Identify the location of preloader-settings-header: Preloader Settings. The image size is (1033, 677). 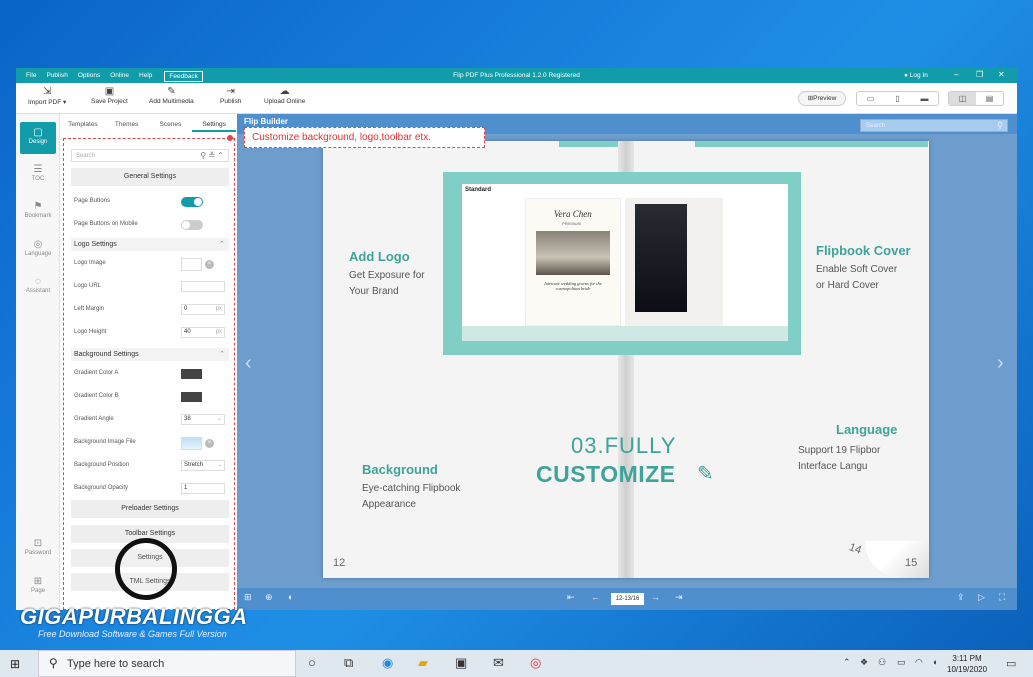
(150, 509).